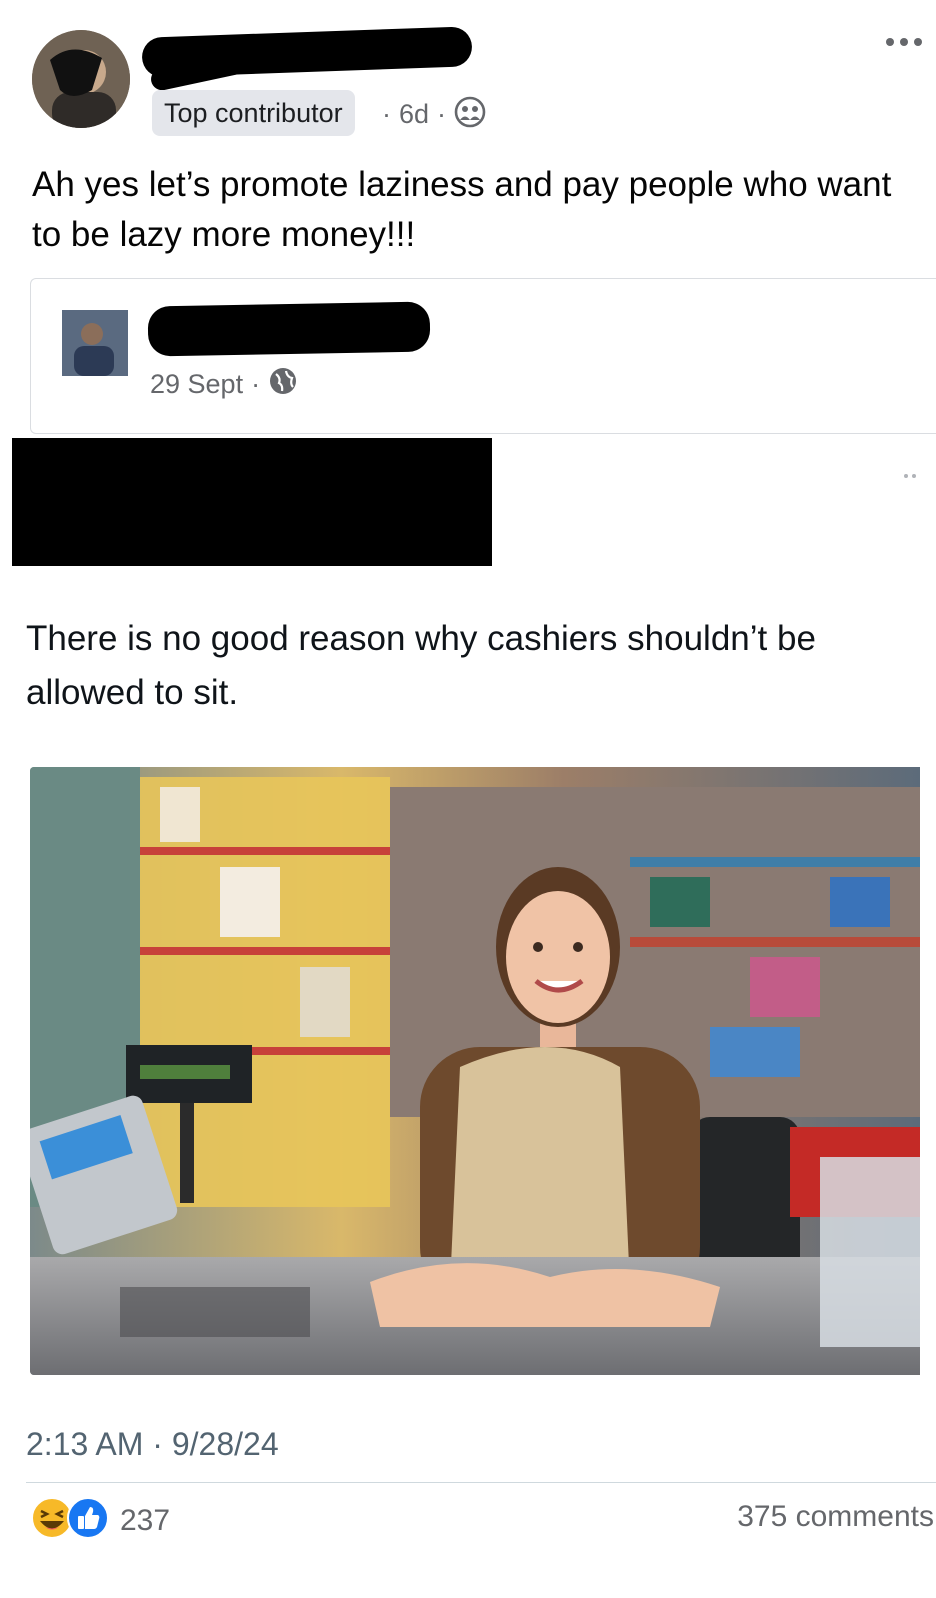  Describe the element at coordinates (483, 356) in the screenshot. I see `shared-post-card` at that location.